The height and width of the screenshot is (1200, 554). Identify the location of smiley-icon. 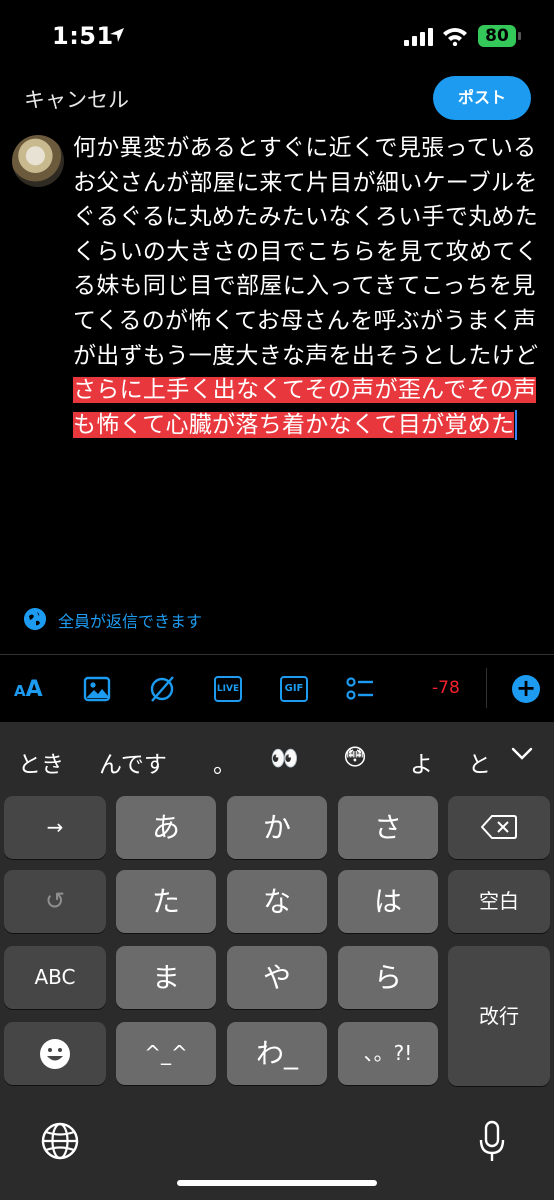
(55, 1054).